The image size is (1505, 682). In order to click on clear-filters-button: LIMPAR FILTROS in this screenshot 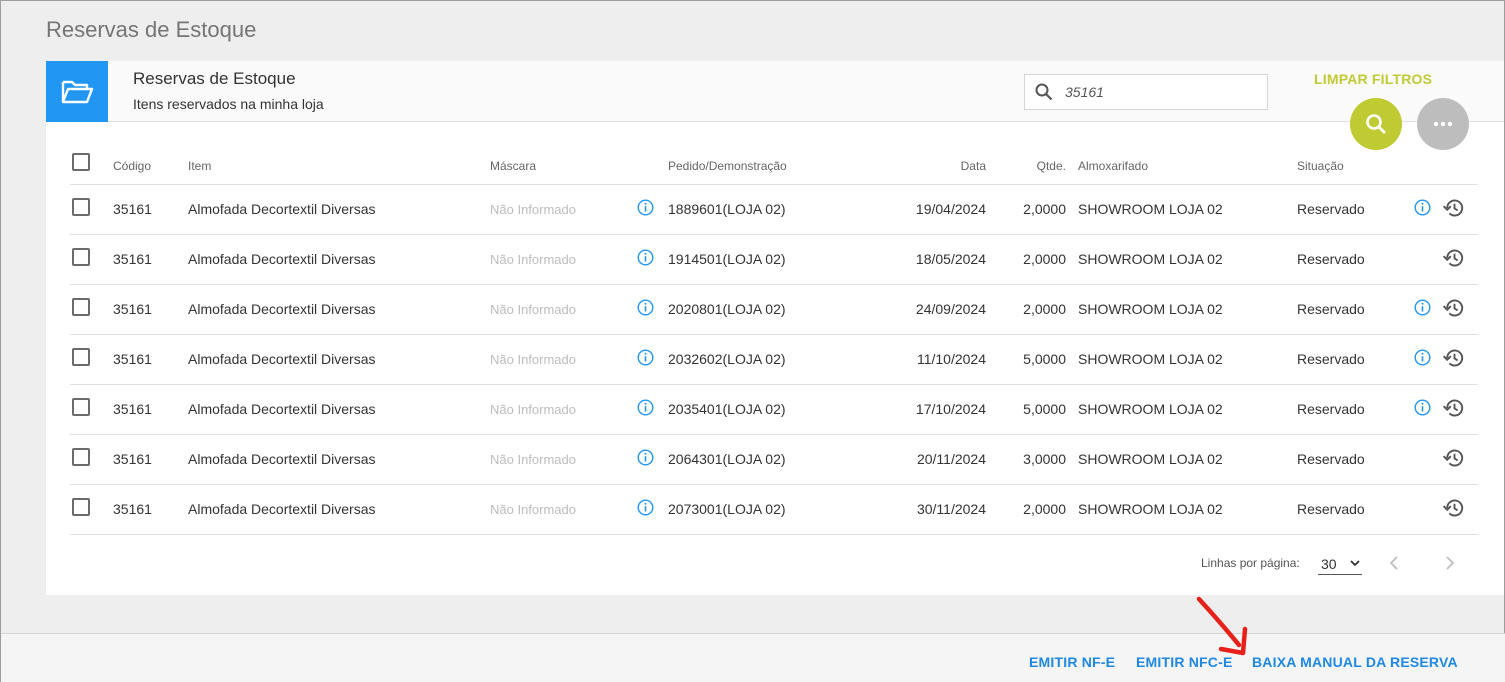, I will do `click(1373, 79)`.